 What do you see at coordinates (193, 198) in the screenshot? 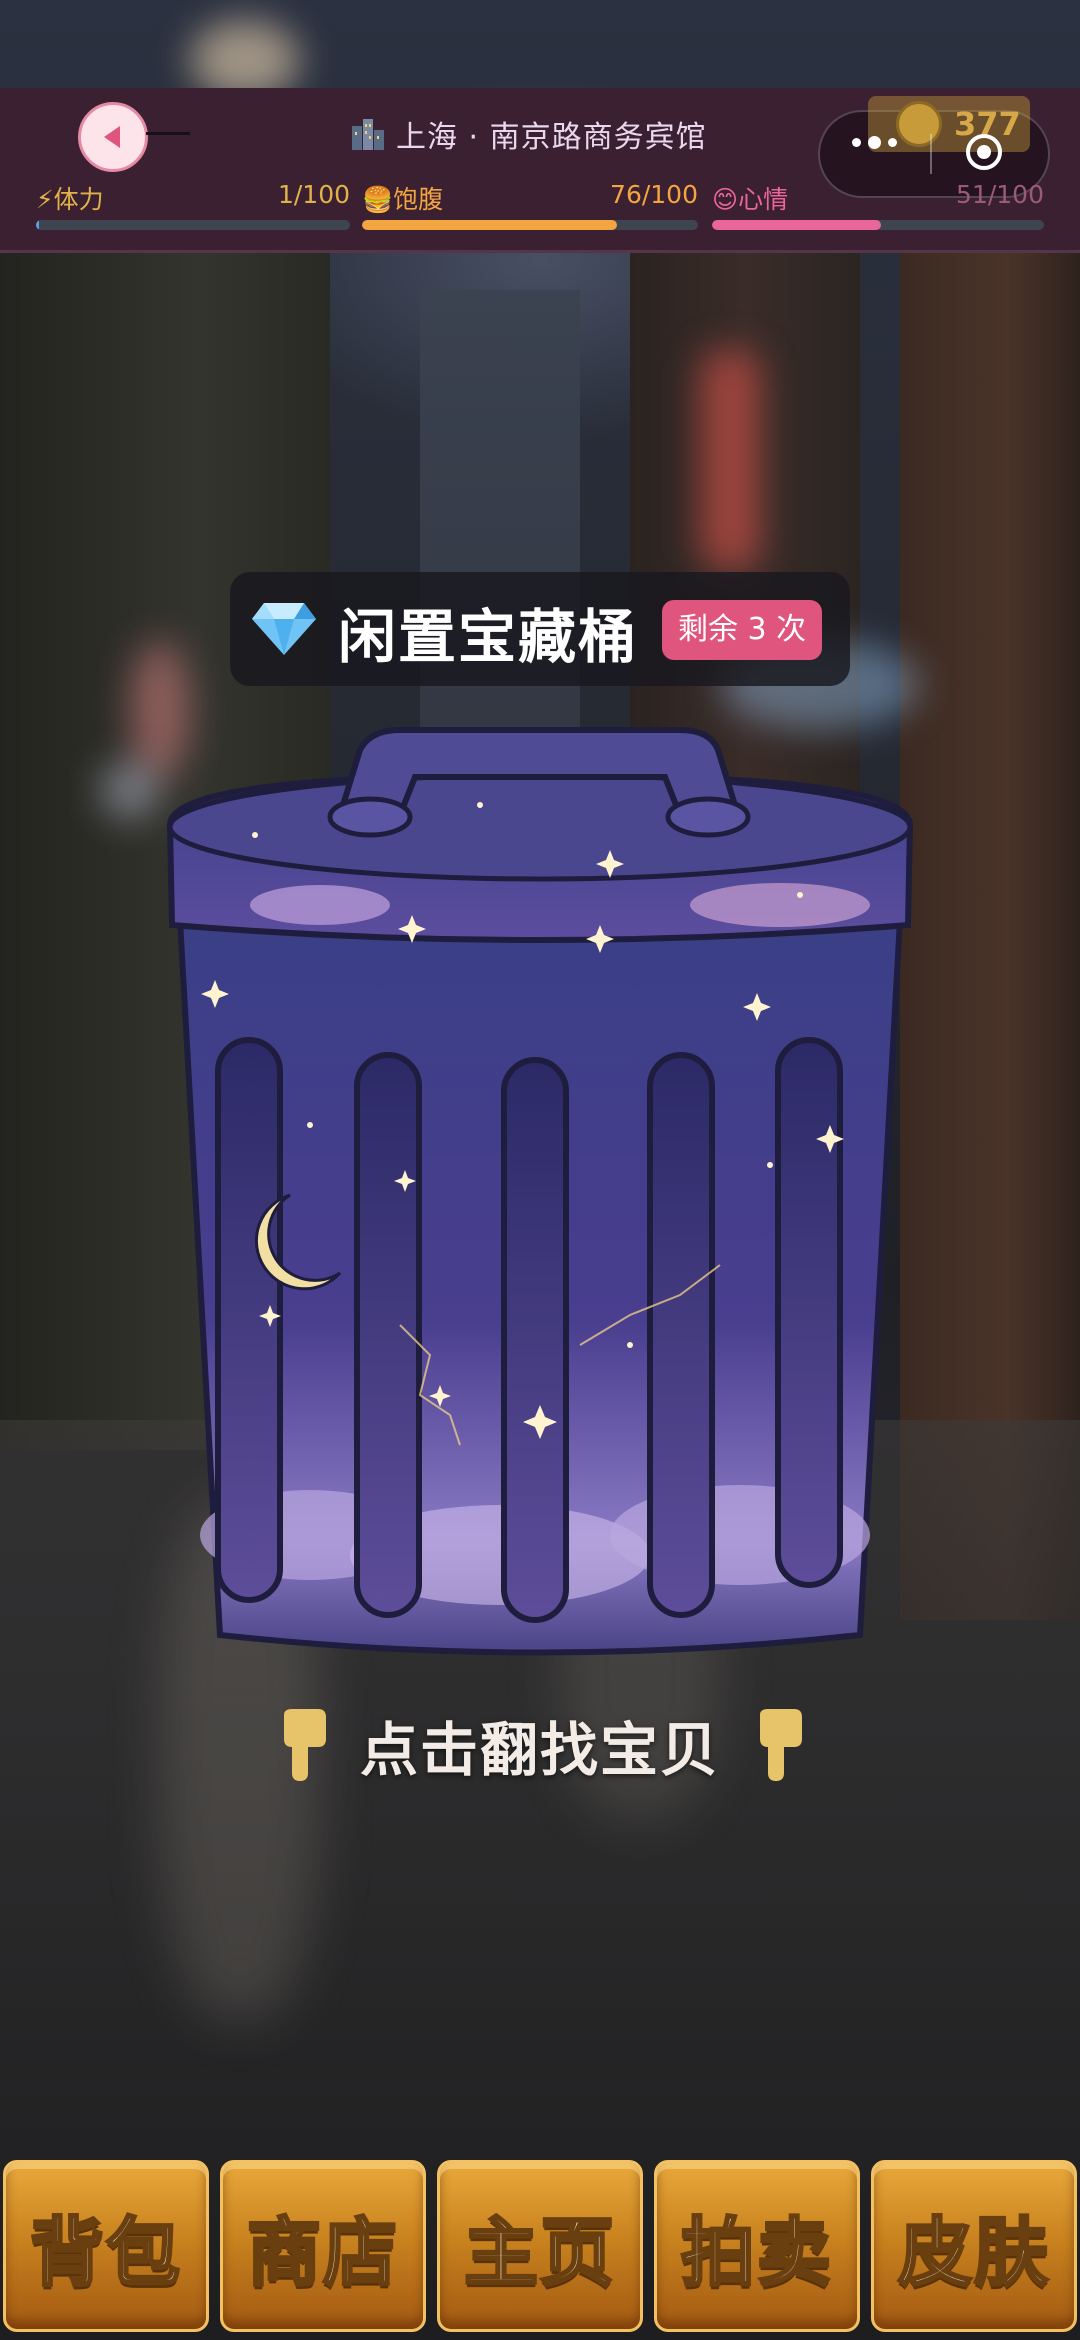
I see `stat-stamina: ⚡体力 1/100` at bounding box center [193, 198].